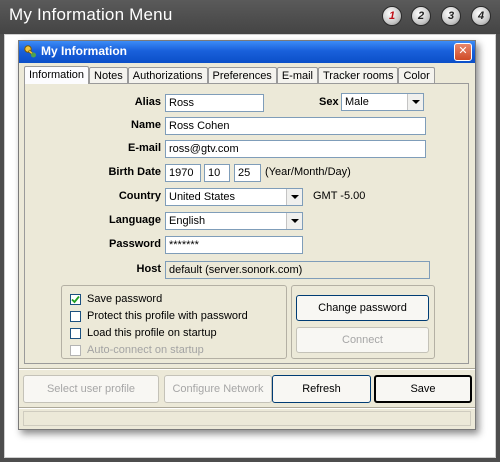 The image size is (500, 462). Describe the element at coordinates (148, 269) in the screenshot. I see `host-label: Host` at that location.